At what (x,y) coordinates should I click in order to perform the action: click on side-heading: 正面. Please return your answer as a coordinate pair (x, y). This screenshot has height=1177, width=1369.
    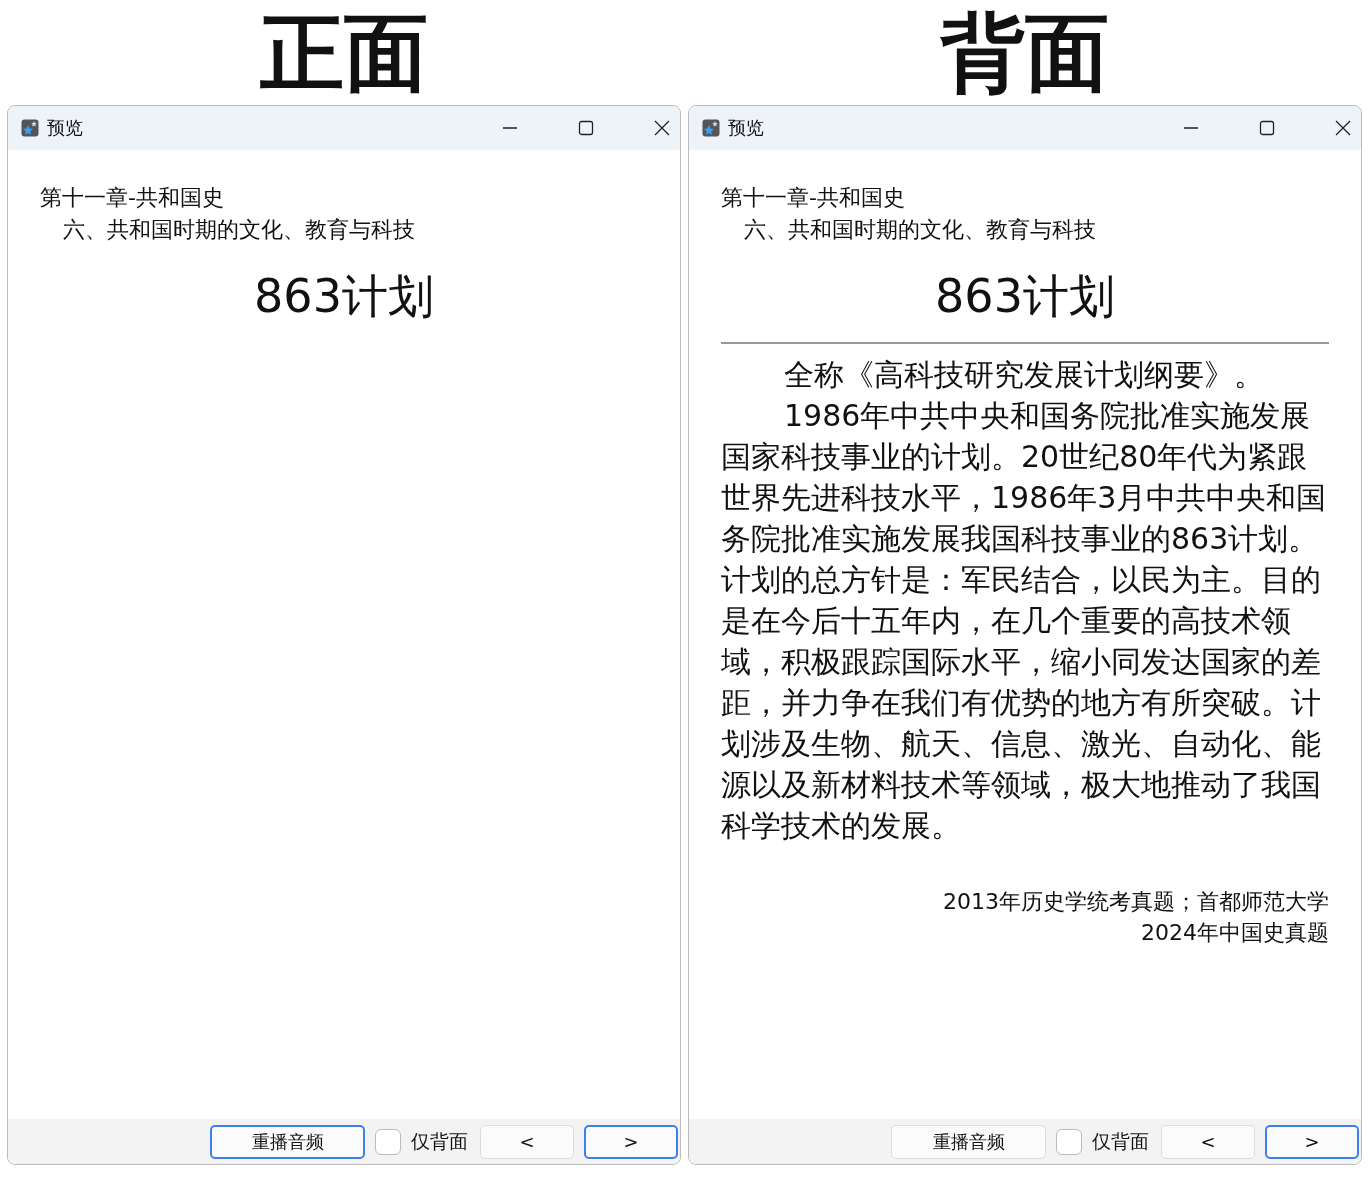
    Looking at the image, I should click on (344, 53).